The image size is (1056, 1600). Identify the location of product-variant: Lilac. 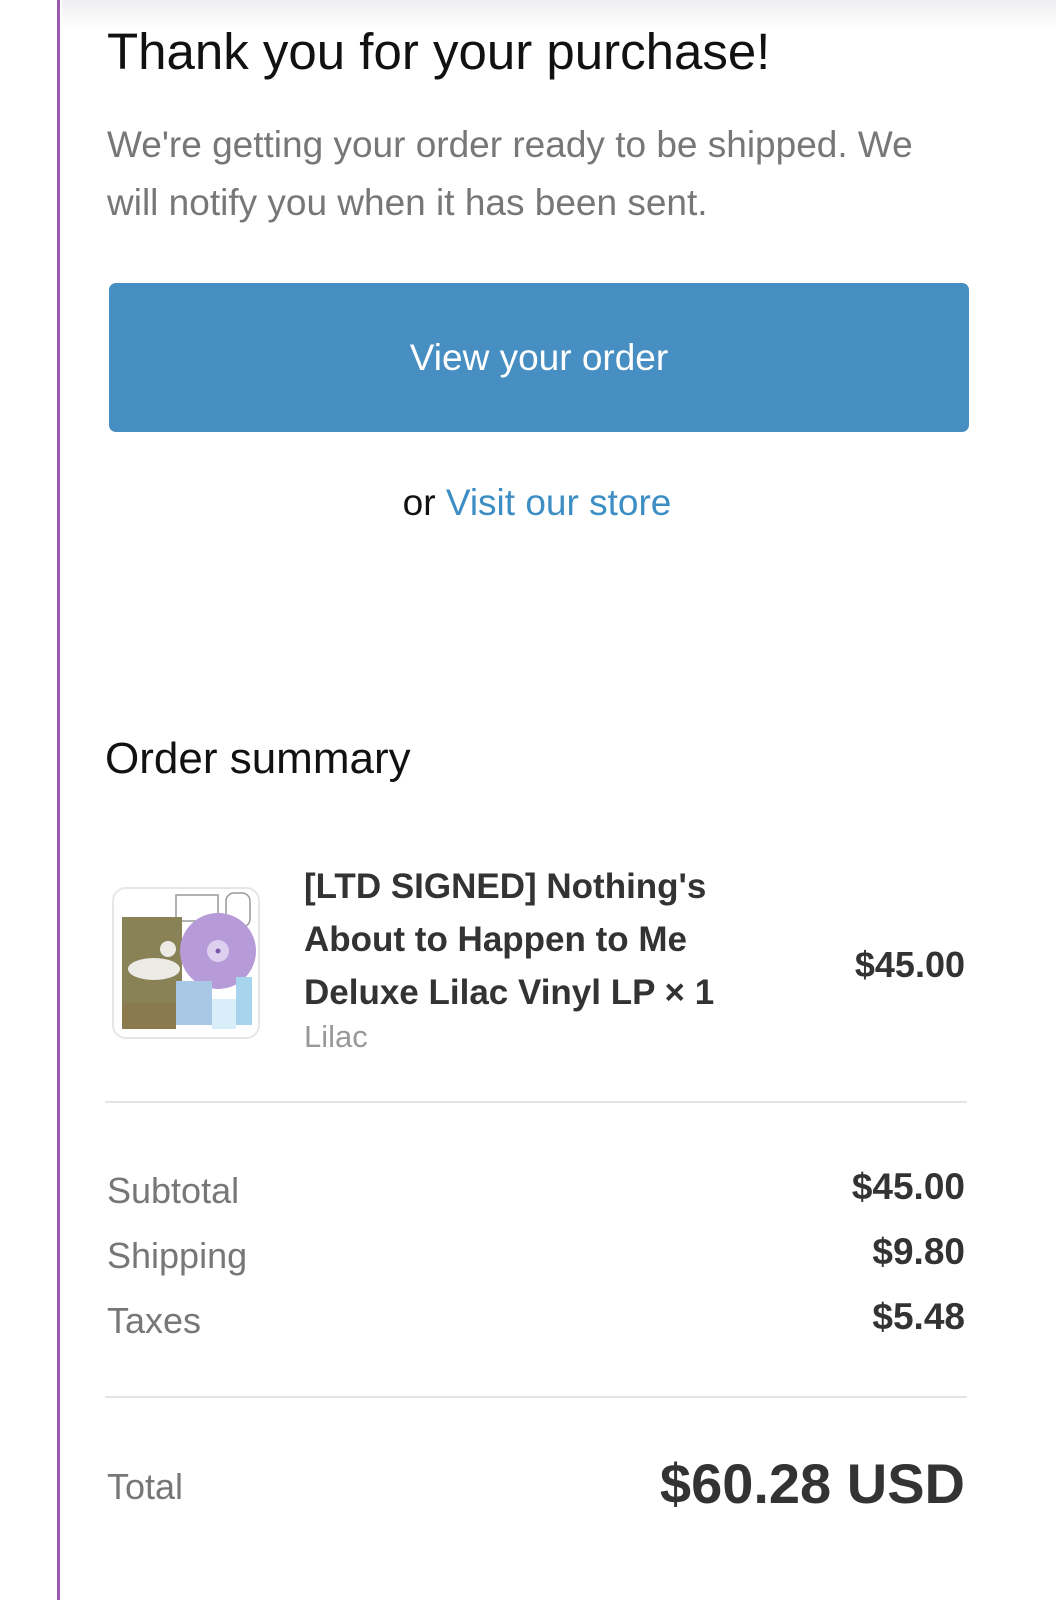
(336, 1036).